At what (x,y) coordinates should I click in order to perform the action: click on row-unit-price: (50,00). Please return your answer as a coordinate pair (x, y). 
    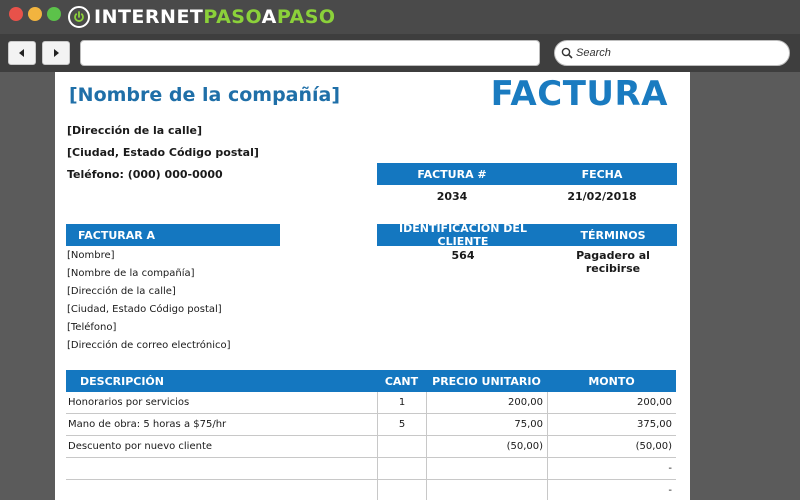
    Looking at the image, I should click on (486, 446).